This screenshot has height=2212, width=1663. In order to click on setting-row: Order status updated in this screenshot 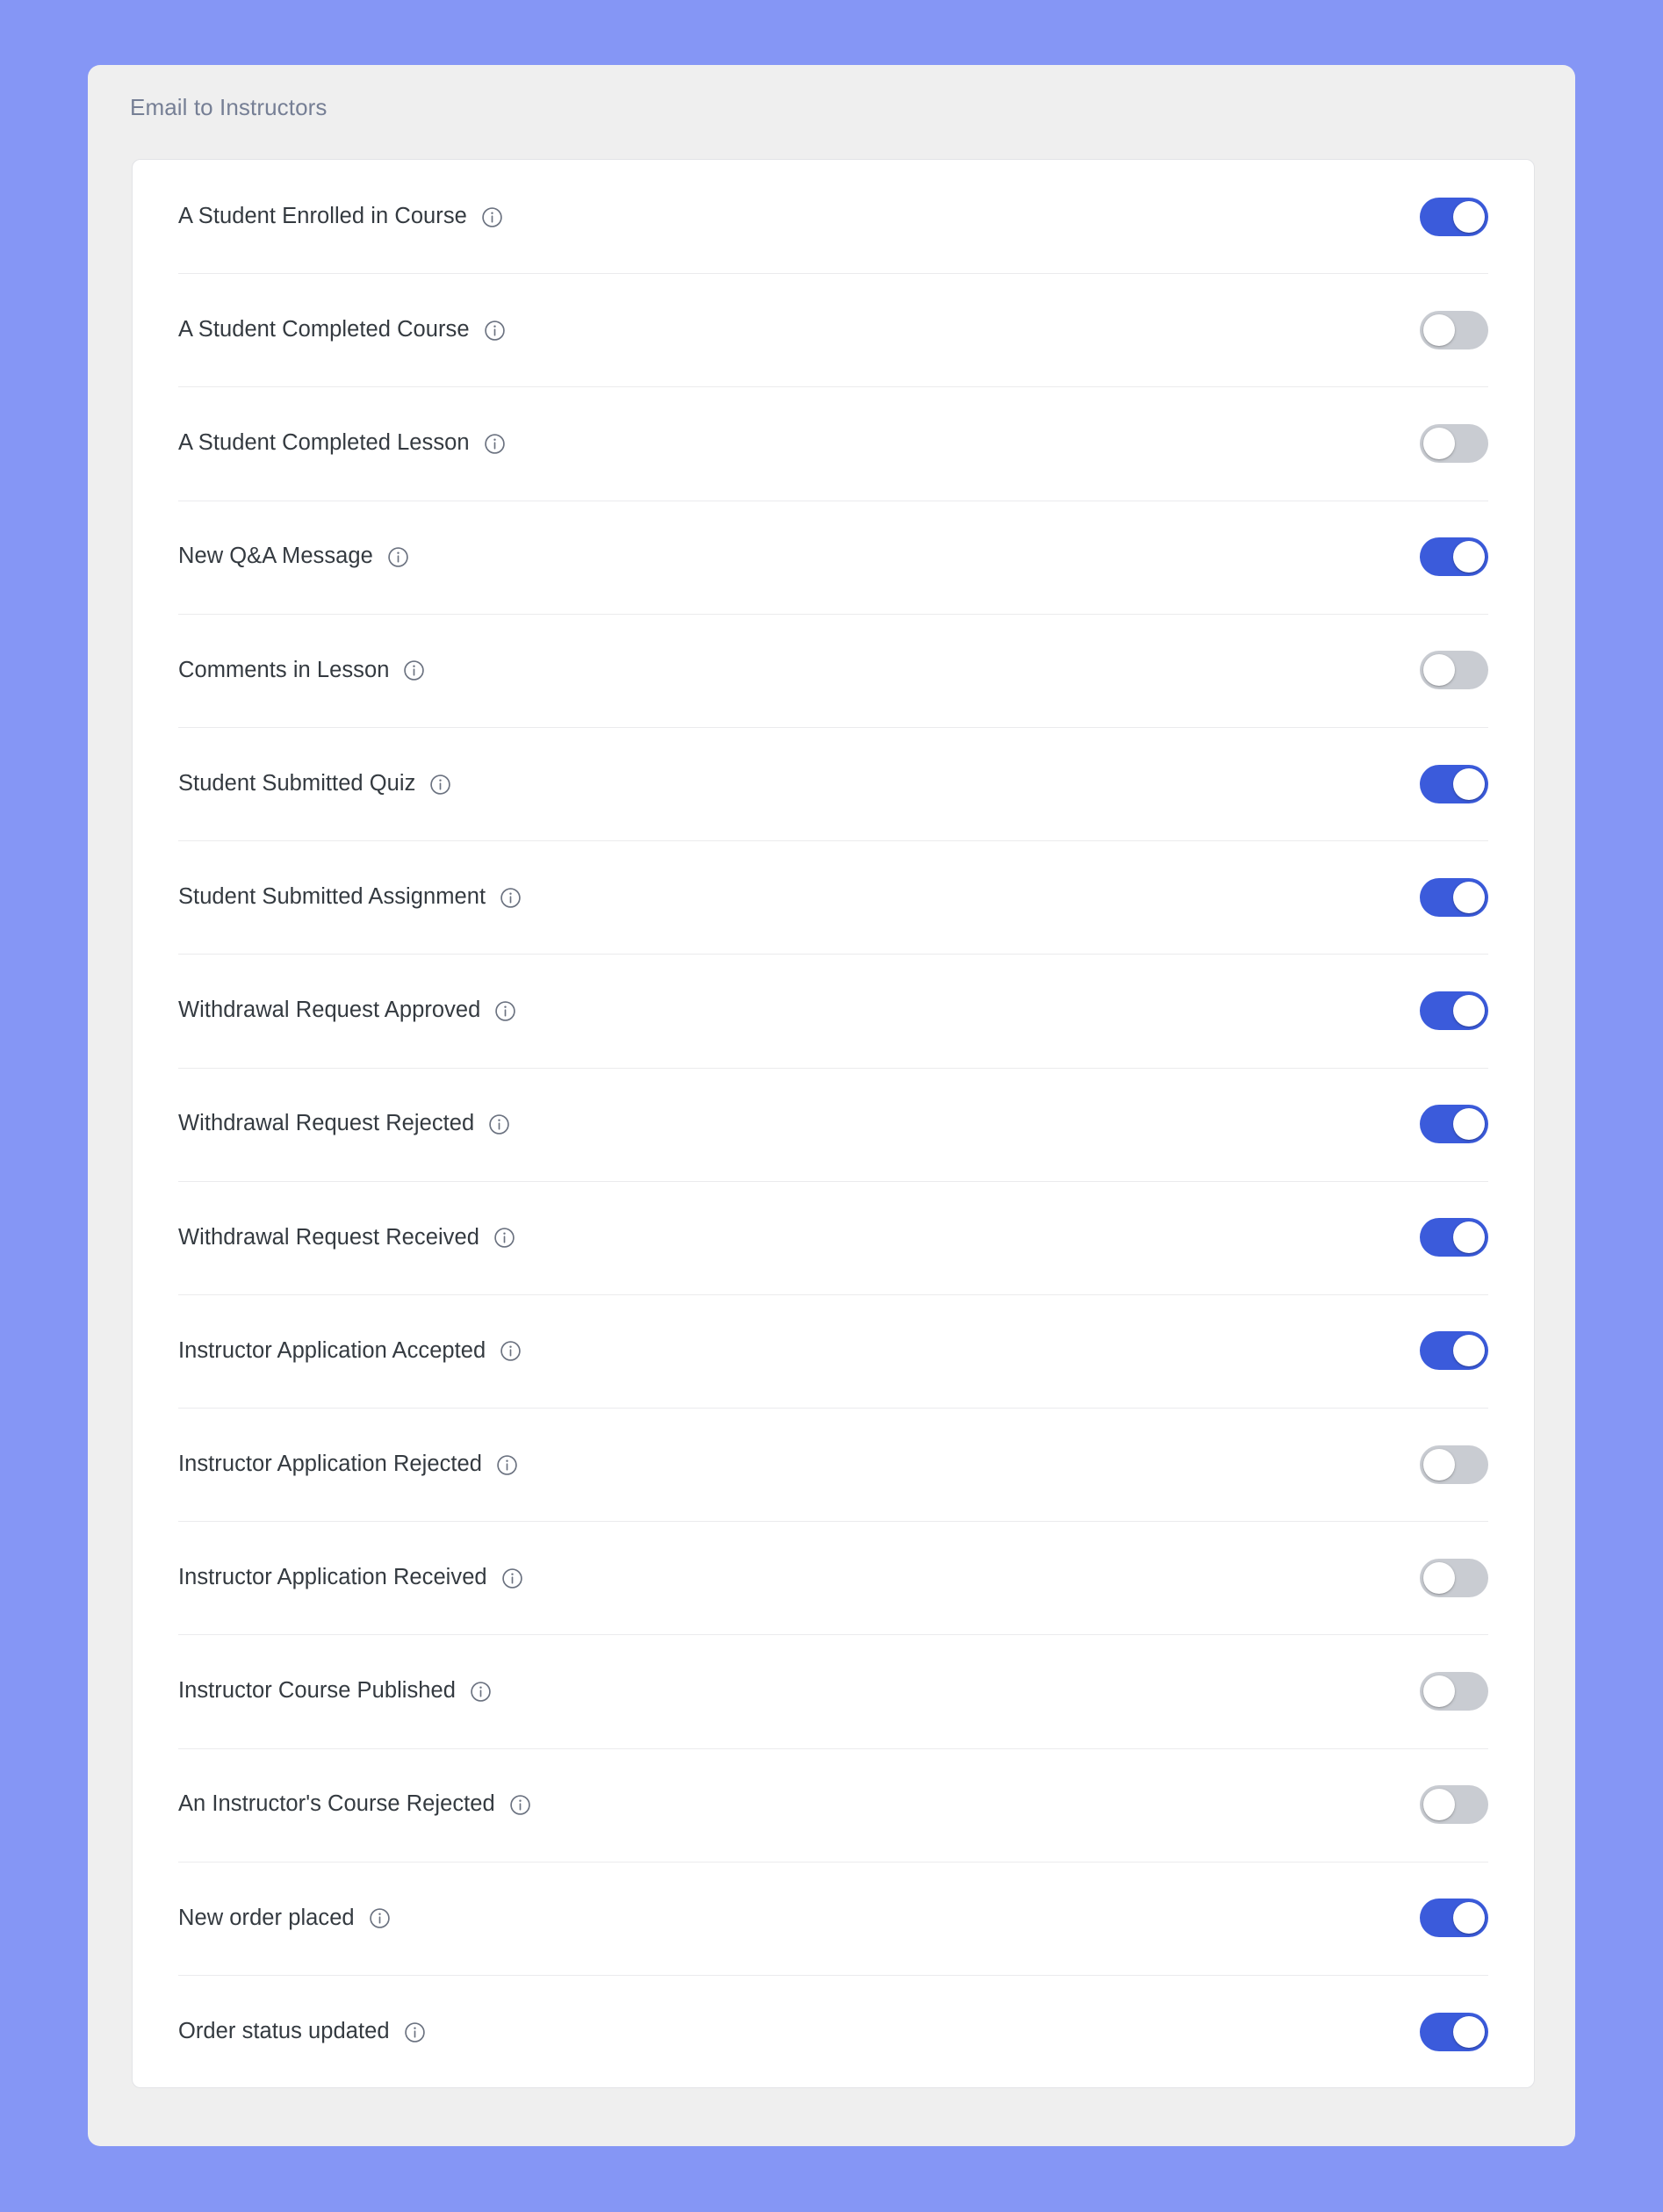, I will do `click(833, 2031)`.